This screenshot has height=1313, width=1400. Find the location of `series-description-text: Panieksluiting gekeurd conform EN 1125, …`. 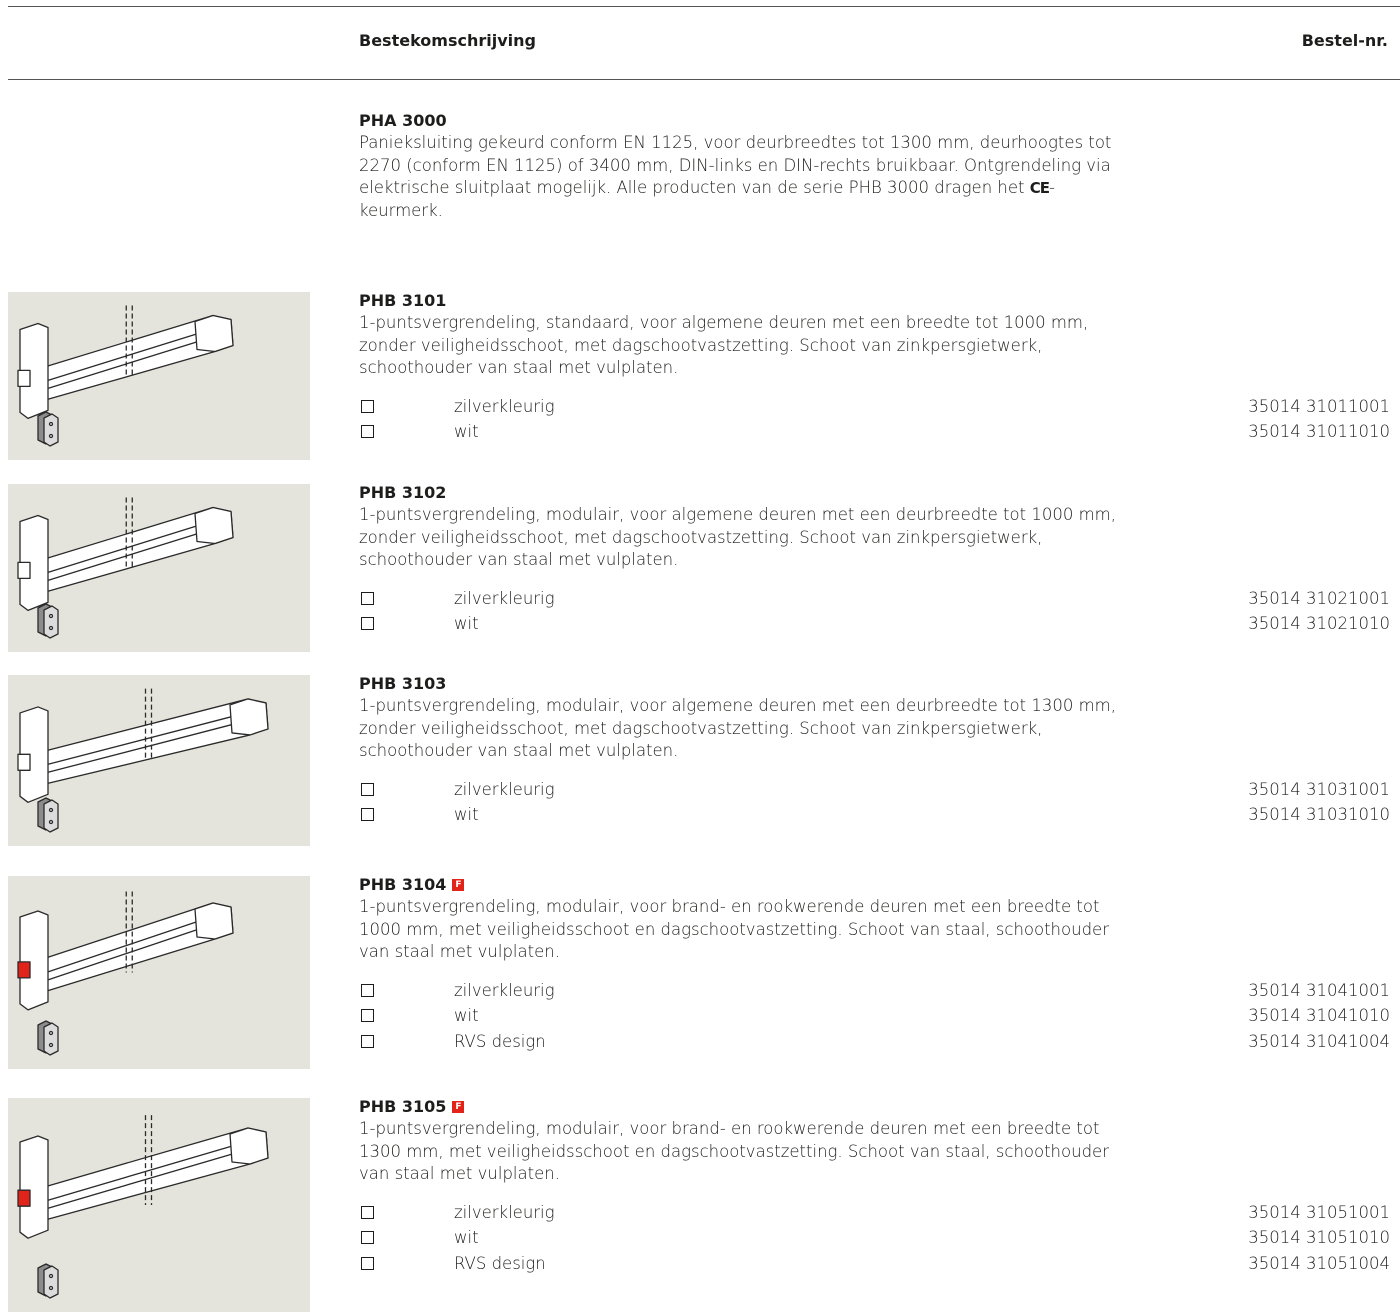

series-description-text: Panieksluiting gekeurd conform EN 1125, … is located at coordinates (735, 165).